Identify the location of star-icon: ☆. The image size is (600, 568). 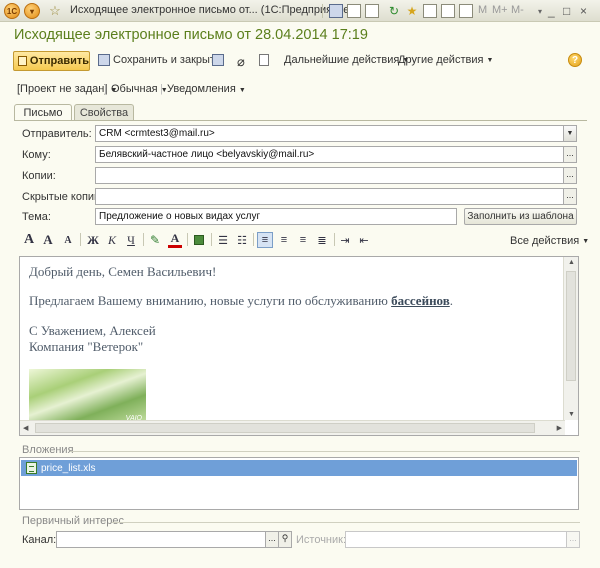
(55, 11).